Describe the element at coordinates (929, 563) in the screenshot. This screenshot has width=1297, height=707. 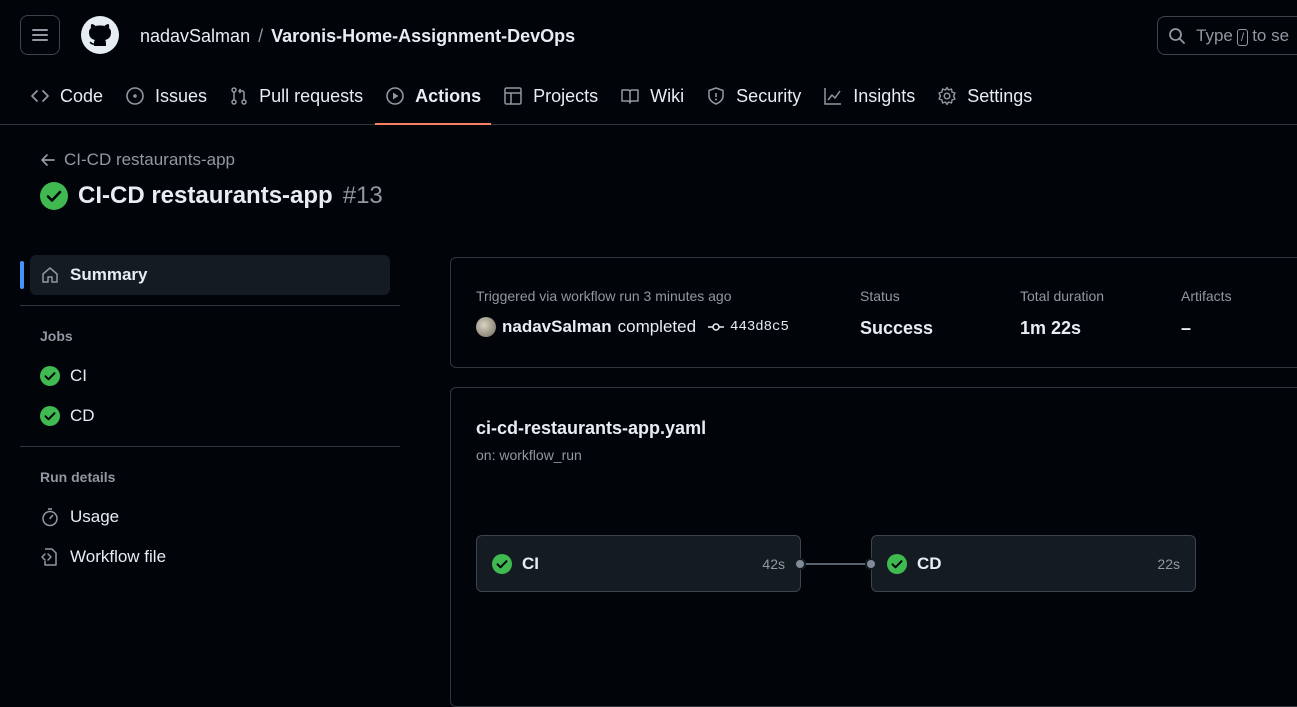
I see `job-name: CD` at that location.